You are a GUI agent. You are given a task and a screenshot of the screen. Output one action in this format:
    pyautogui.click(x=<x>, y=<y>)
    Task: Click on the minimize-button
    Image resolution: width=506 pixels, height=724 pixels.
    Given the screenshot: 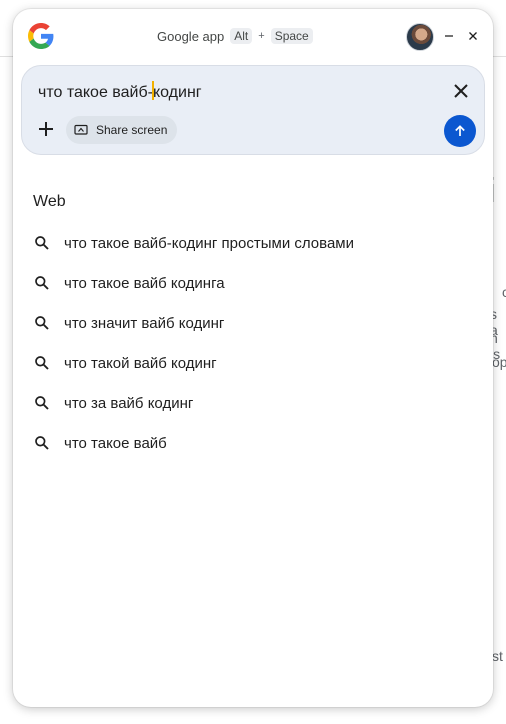 What is the action you would take?
    pyautogui.click(x=449, y=36)
    